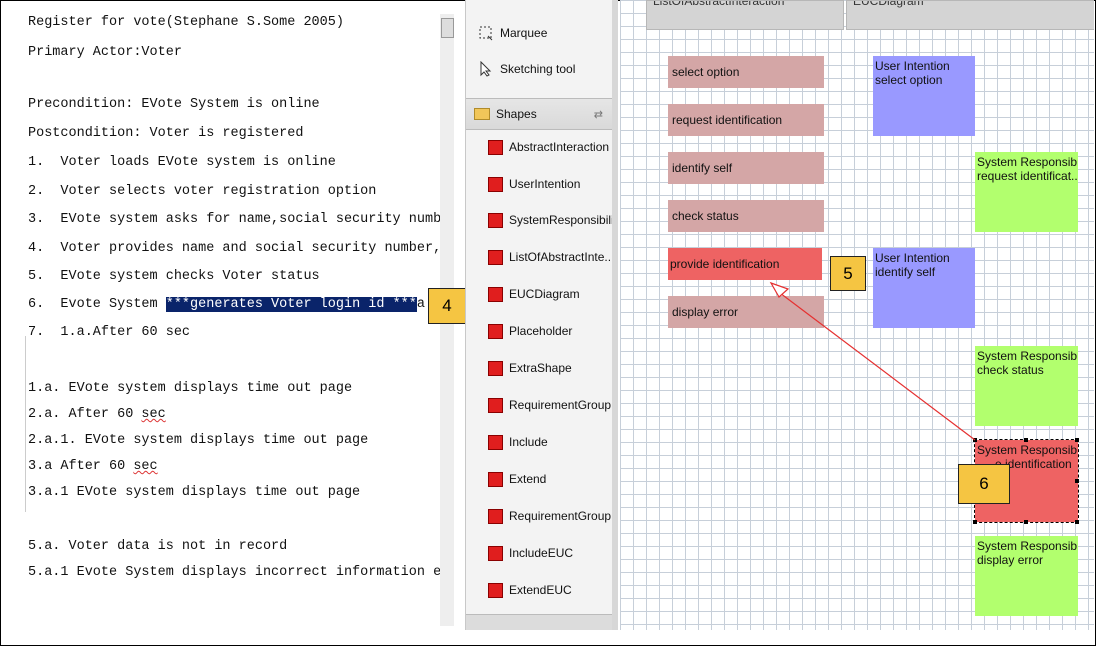 The height and width of the screenshot is (646, 1096). I want to click on palette-item: RequirementGroup, so click(549, 405).